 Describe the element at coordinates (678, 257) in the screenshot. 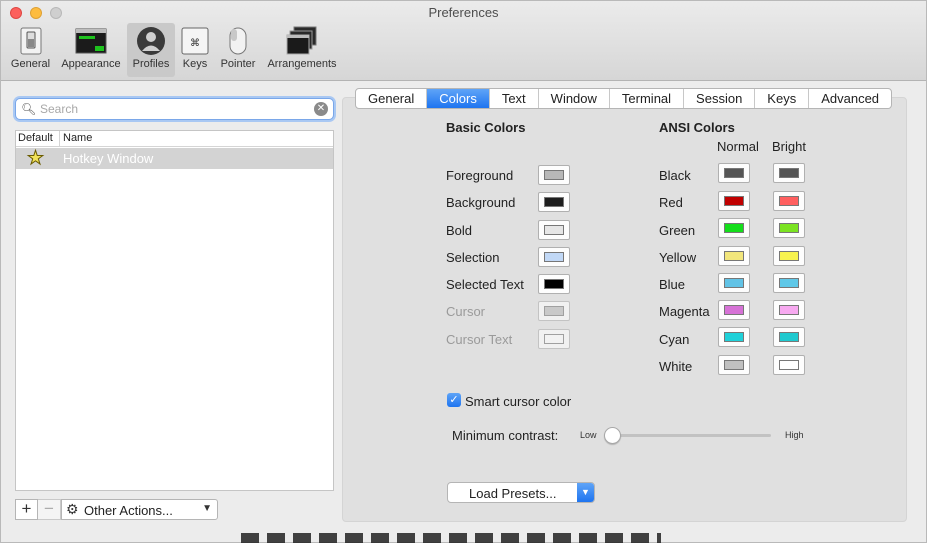

I see `ansi-color-label: Yellow` at that location.